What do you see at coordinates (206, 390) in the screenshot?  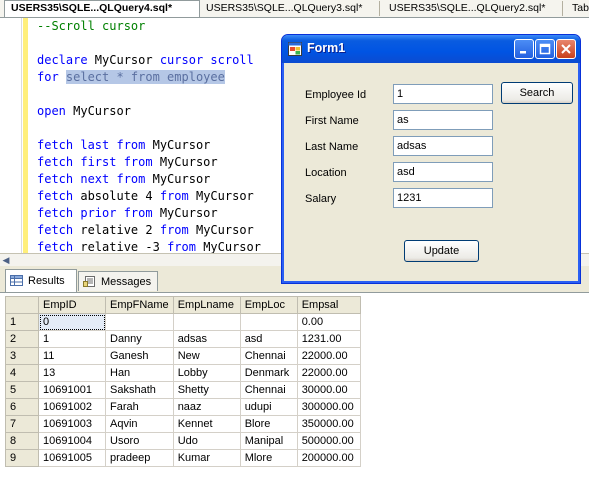 I see `grid-cell: Shetty` at bounding box center [206, 390].